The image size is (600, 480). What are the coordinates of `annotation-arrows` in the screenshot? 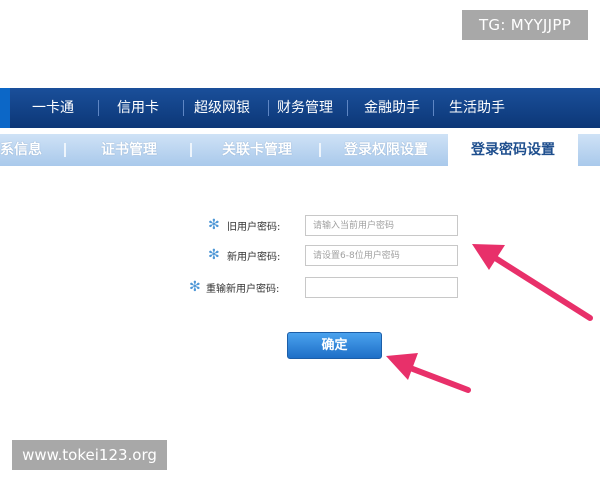 It's located at (489, 318).